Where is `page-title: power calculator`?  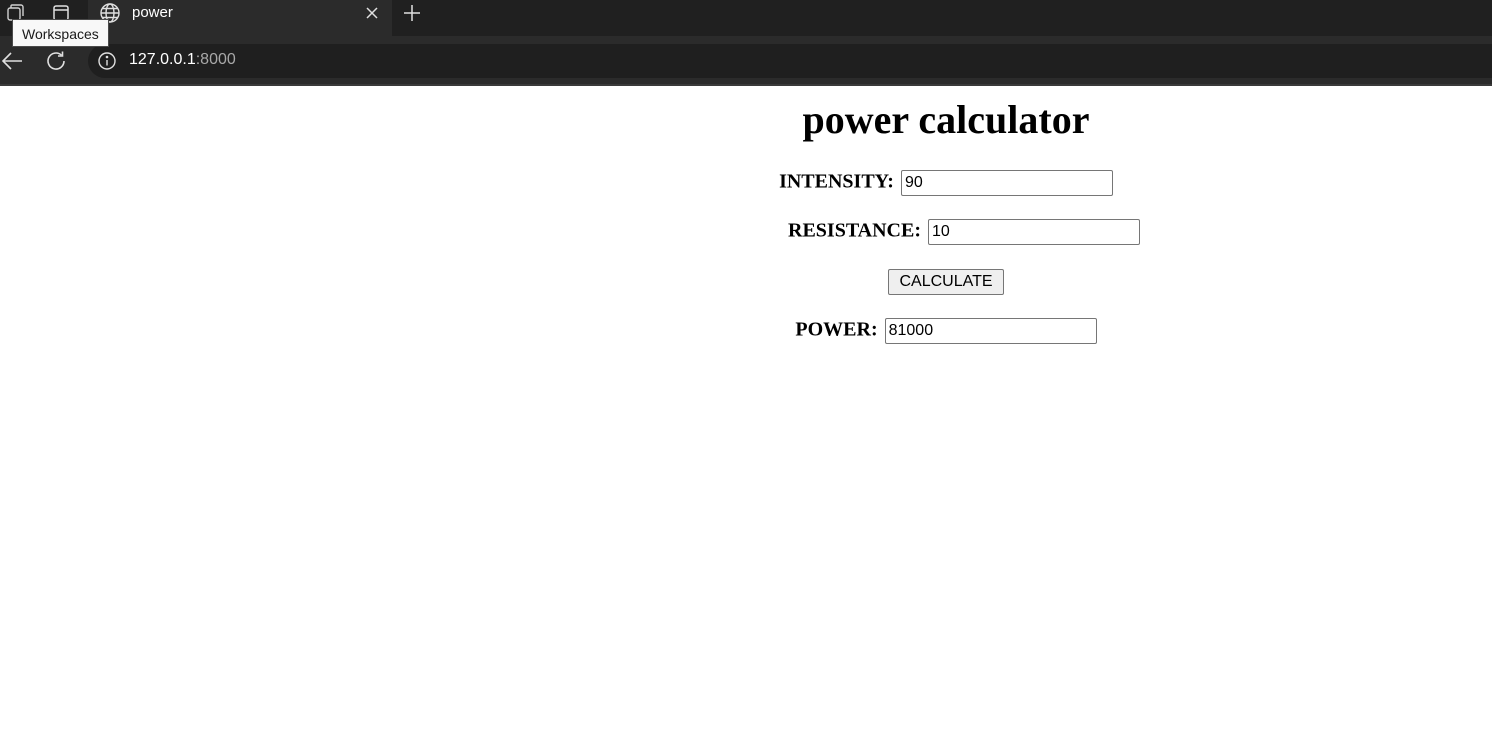 page-title: power calculator is located at coordinates (946, 119).